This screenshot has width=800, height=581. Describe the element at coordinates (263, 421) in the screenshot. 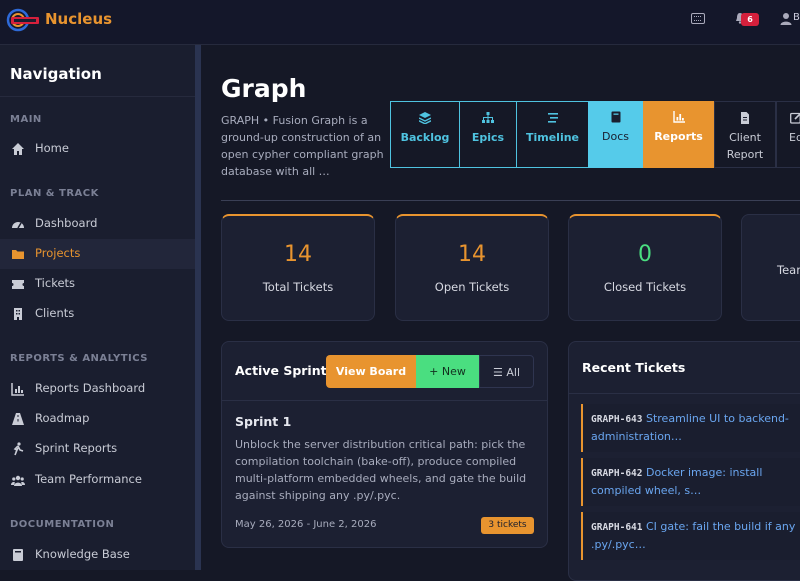

I see `sprint-name: Sprint 1` at that location.